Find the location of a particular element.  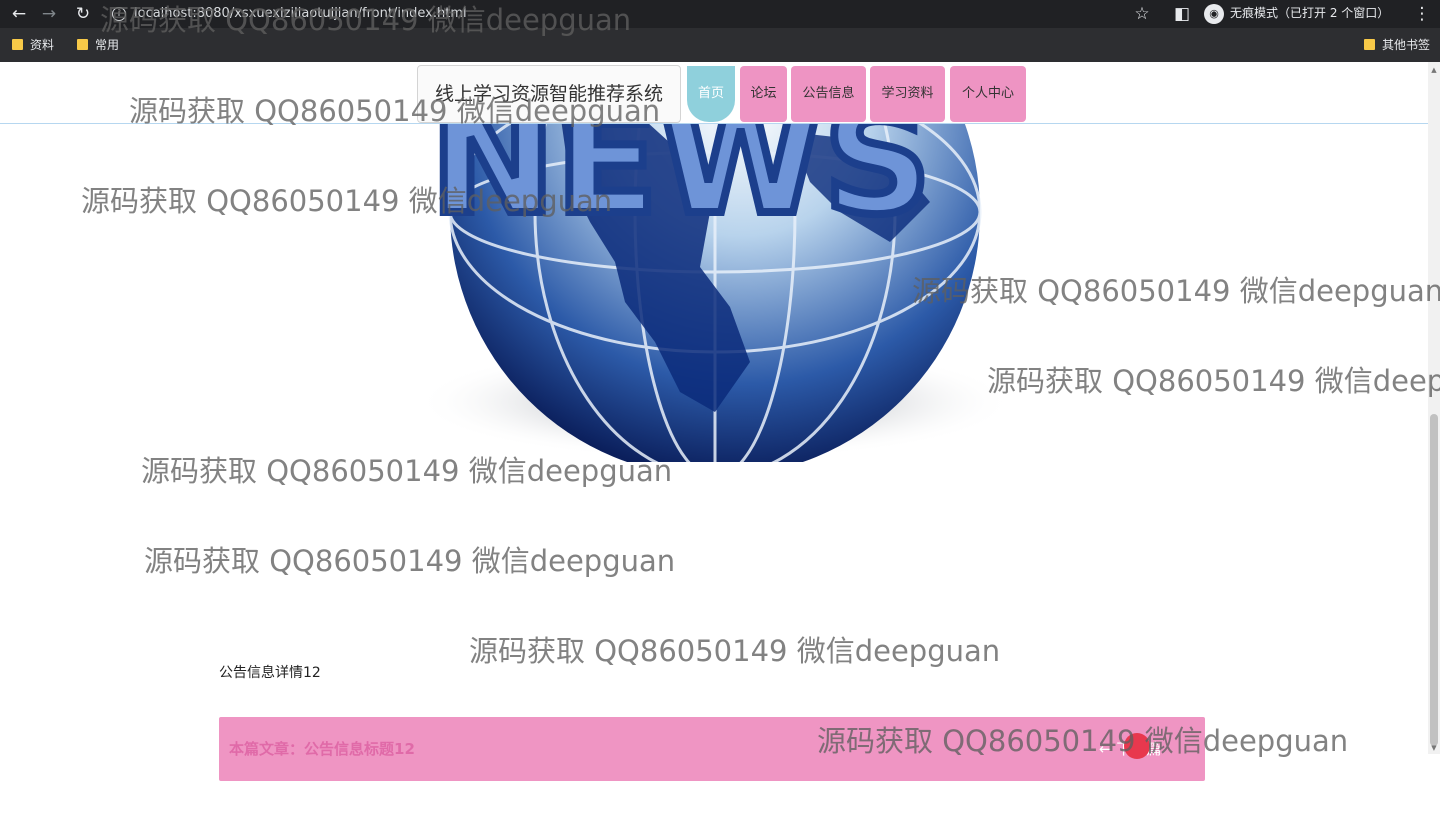

incognito-icon: ◉ is located at coordinates (1214, 13).